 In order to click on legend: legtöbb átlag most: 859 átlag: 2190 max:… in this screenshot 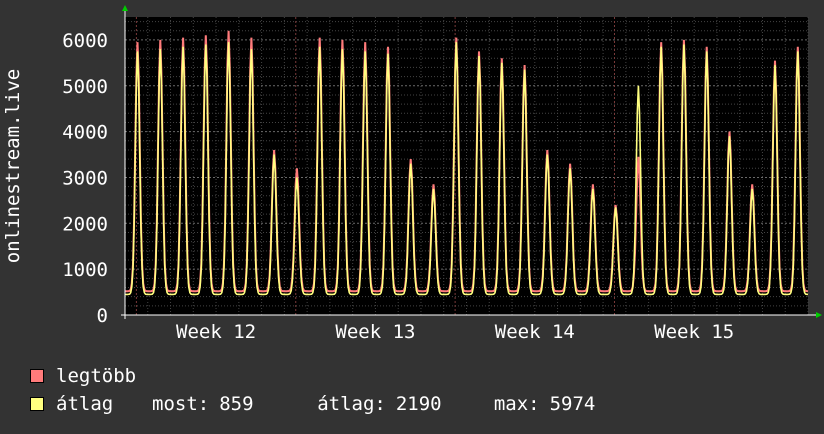, I will do `click(312, 390)`.